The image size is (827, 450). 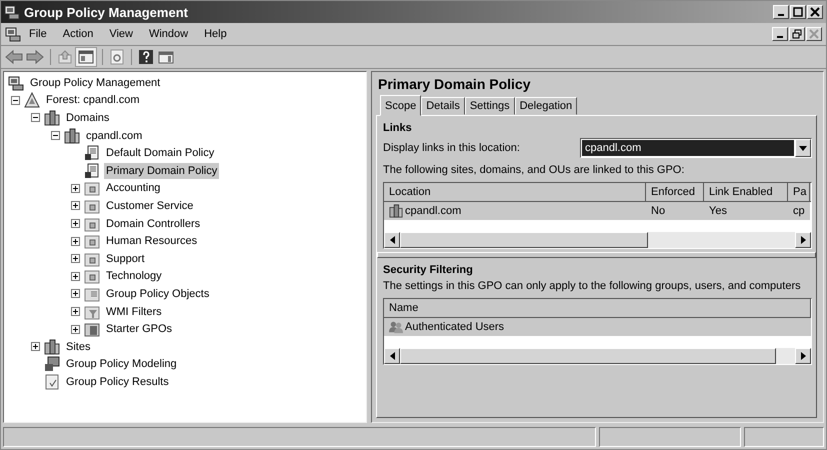 What do you see at coordinates (146, 57) in the screenshot?
I see `help-icon` at bounding box center [146, 57].